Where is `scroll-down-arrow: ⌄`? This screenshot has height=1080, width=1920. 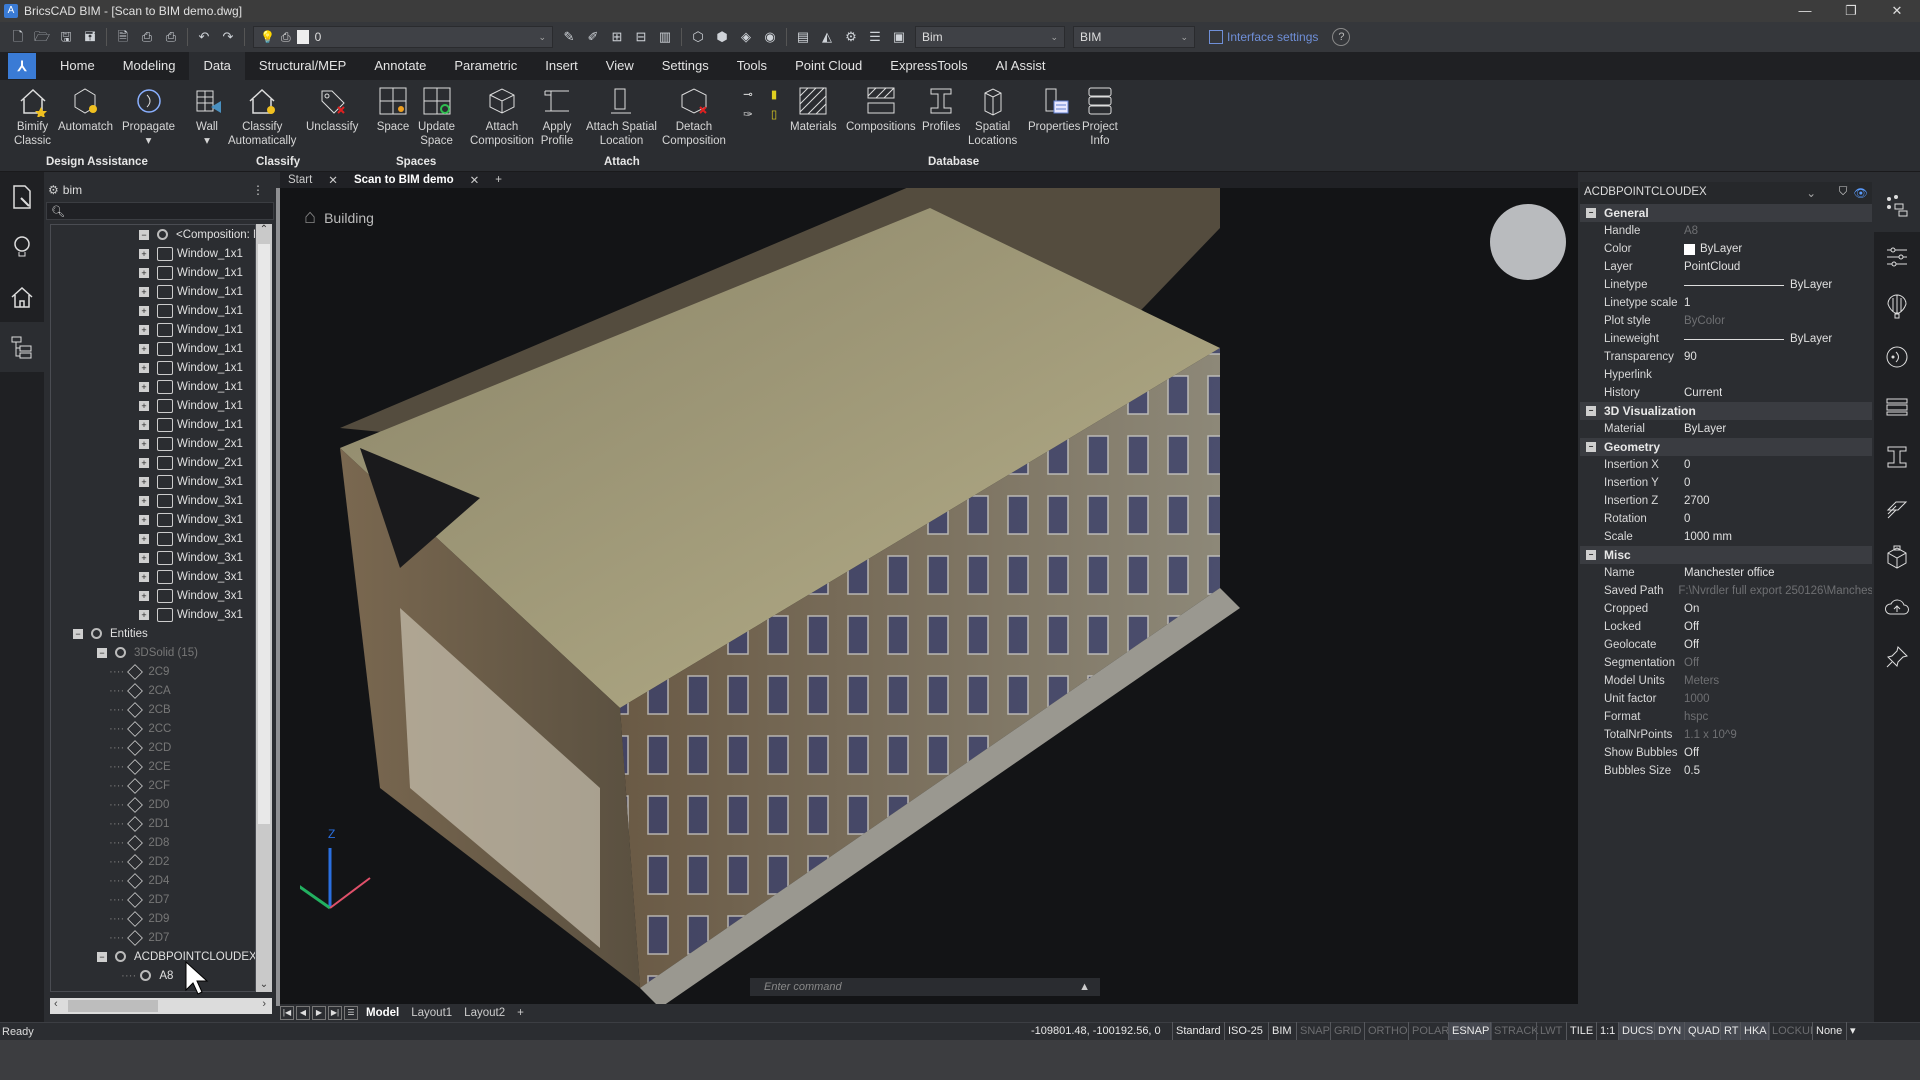 scroll-down-arrow: ⌄ is located at coordinates (264, 984).